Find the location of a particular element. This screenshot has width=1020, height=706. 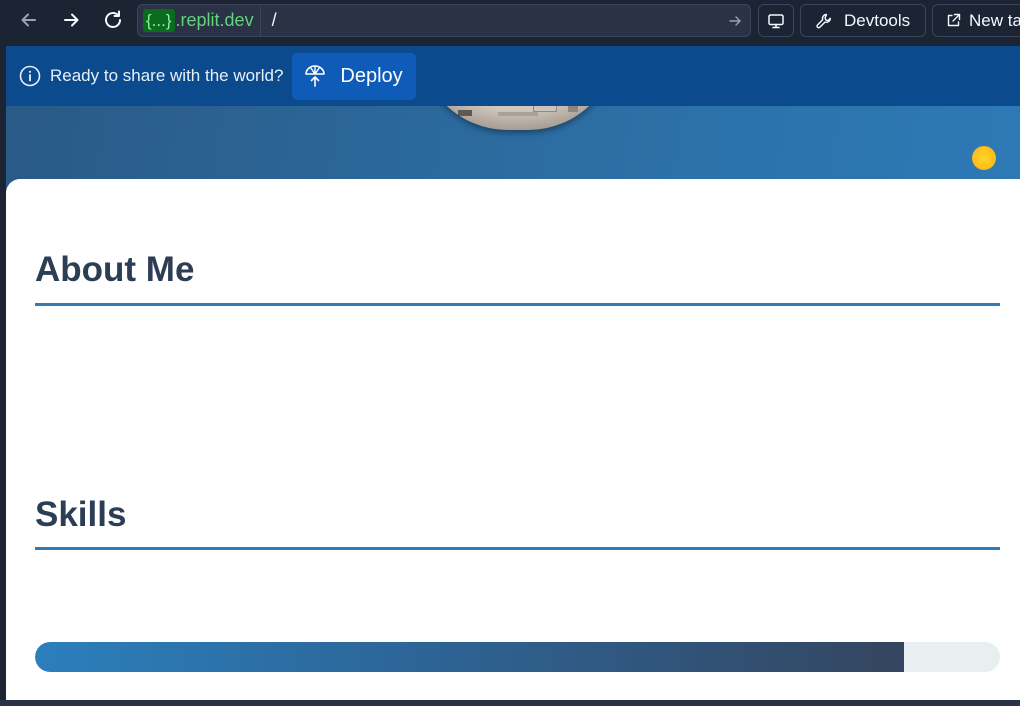

monitor-icon is located at coordinates (776, 20).